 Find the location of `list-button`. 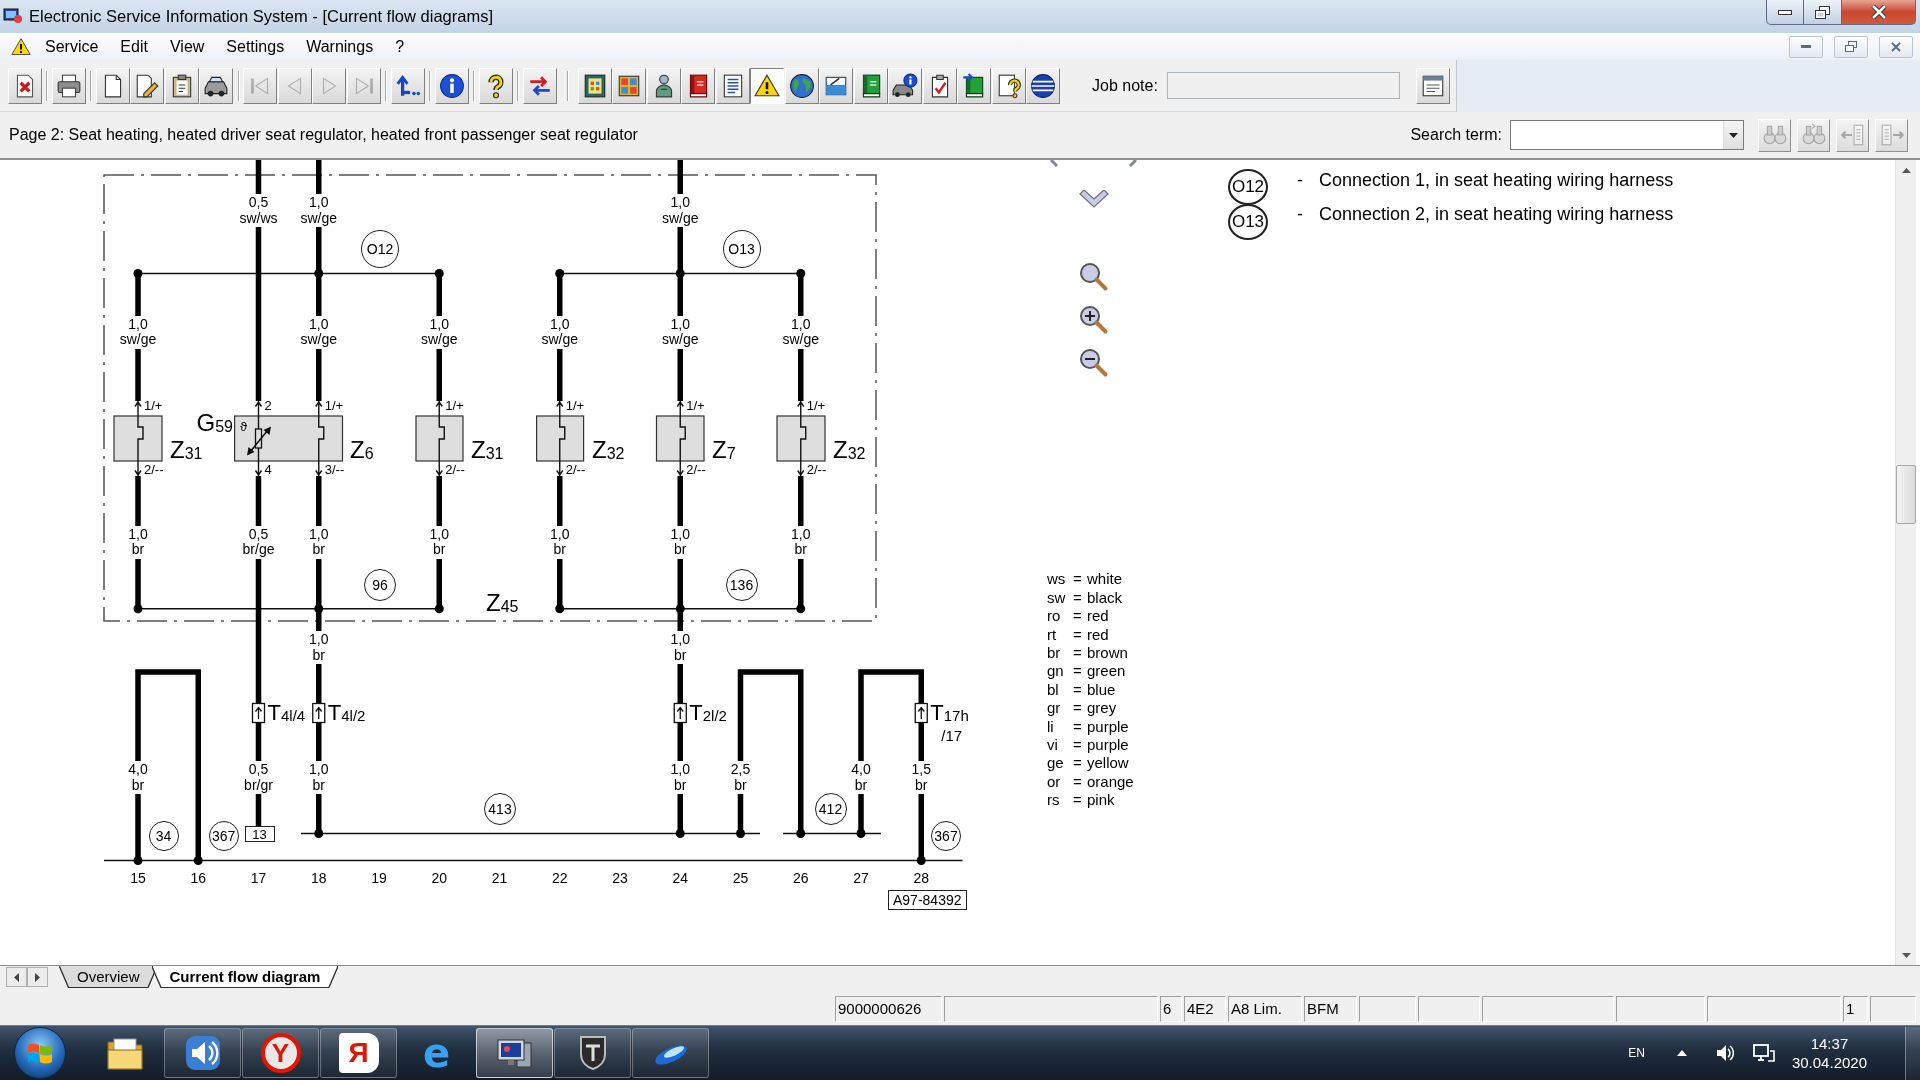

list-button is located at coordinates (732, 85).